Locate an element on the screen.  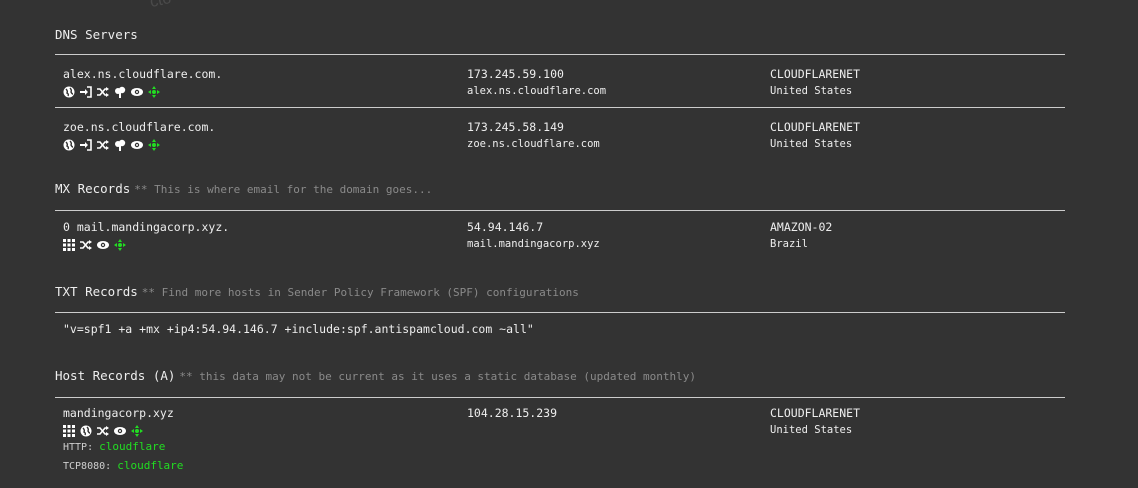
watermark-text: cto is located at coordinates (160, 6).